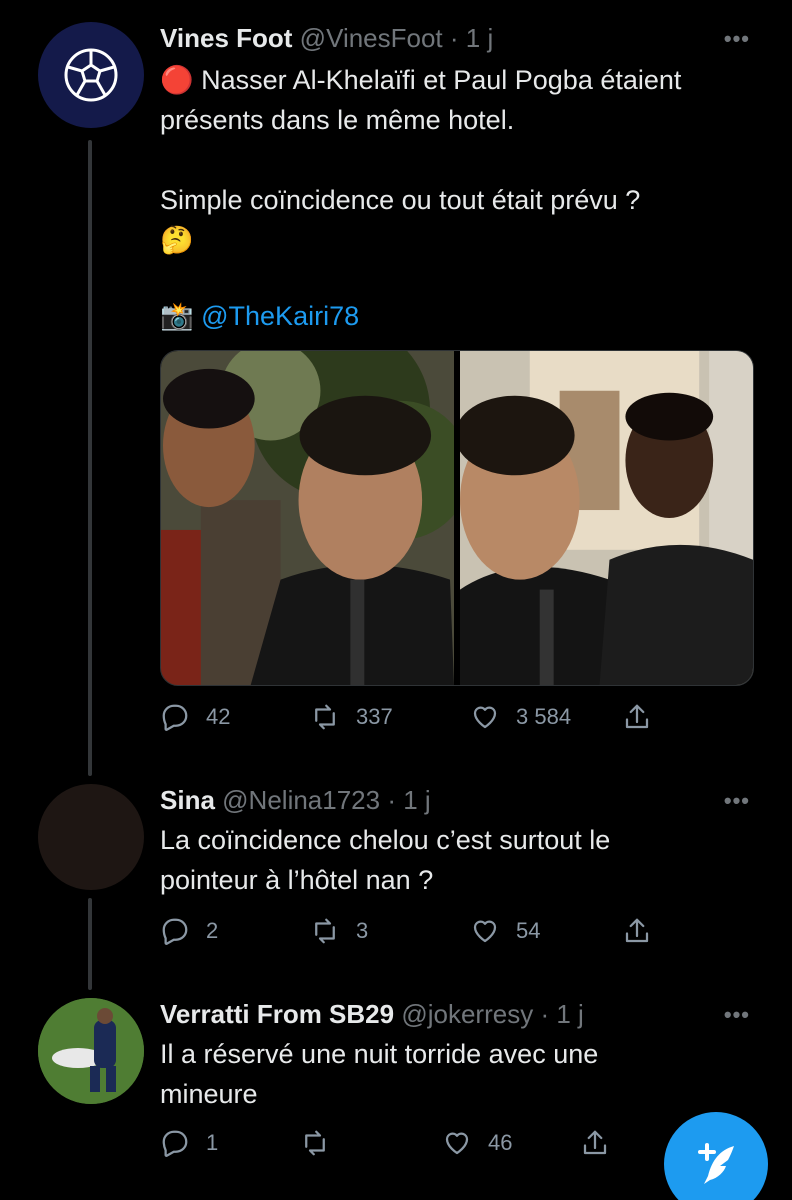 The width and height of the screenshot is (792, 1200). I want to click on author-handle: @Nelina1723, so click(301, 800).